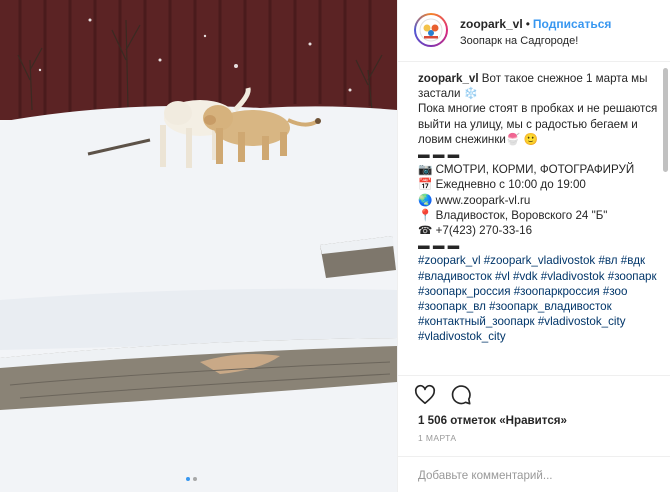 The width and height of the screenshot is (670, 492). I want to click on zoo-logo-icon, so click(431, 30).